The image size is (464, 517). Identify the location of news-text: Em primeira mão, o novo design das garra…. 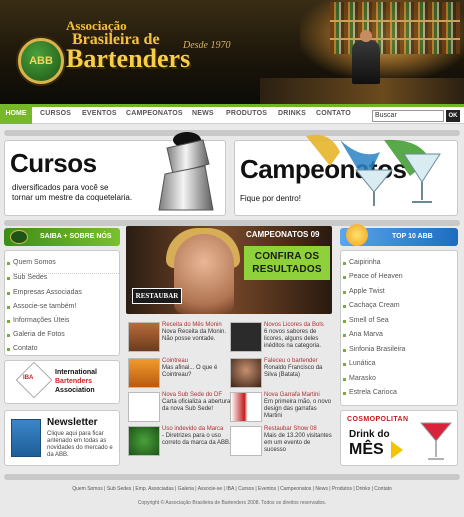
(298, 409).